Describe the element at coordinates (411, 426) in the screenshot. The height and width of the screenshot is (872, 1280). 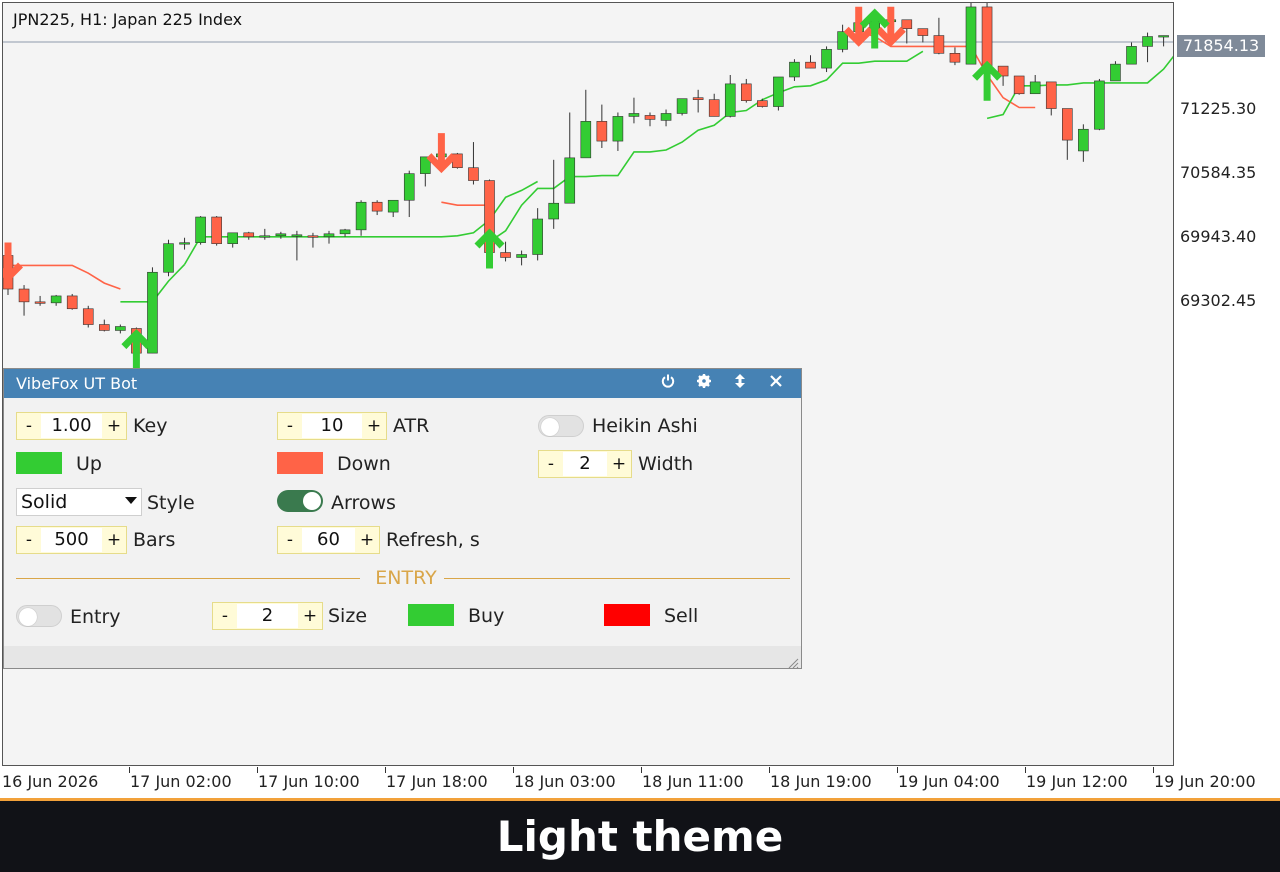
I see `atr-label: ATR` at that location.